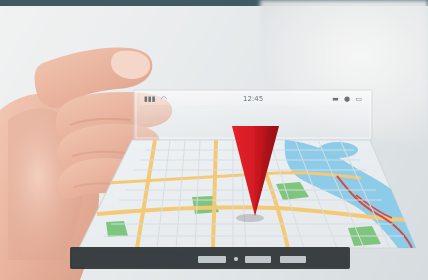 The width and height of the screenshot is (428, 280). I want to click on headphones-icon: ◠, so click(163, 99).